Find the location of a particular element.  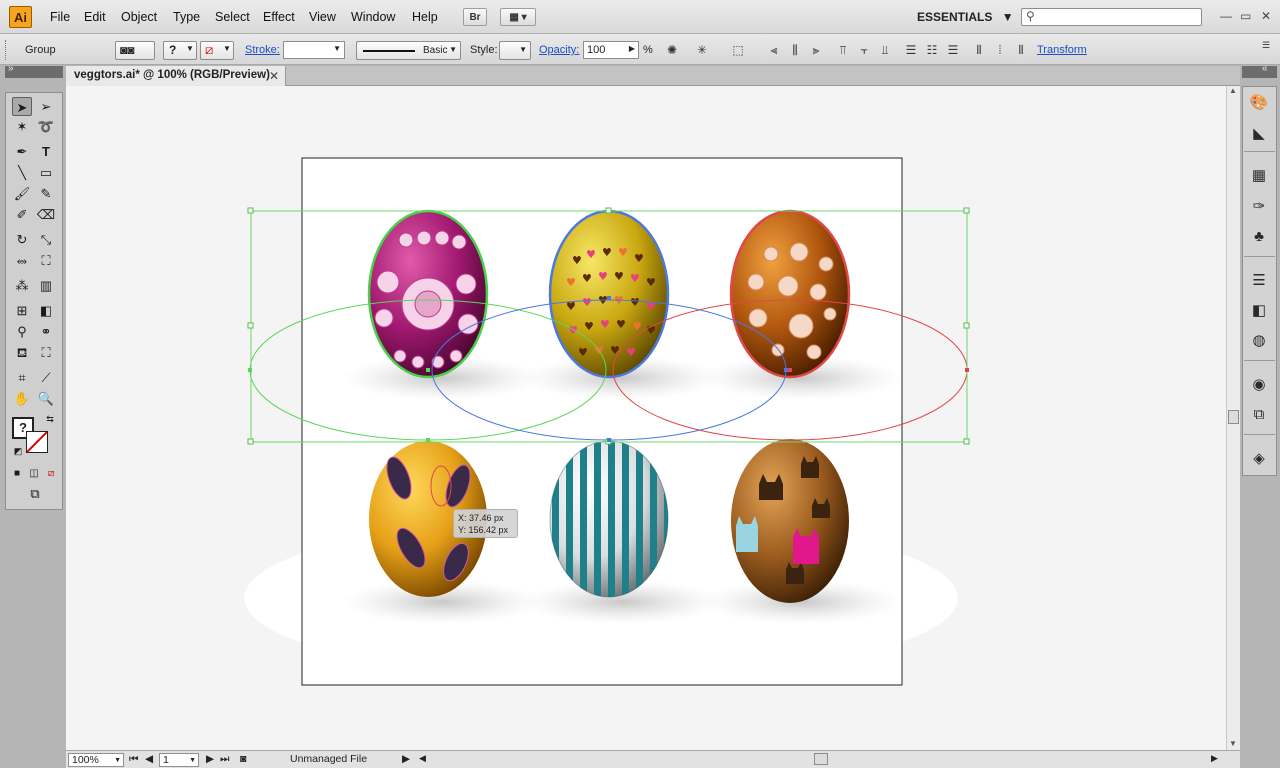

column-graph-tool-icon: ▥ is located at coordinates (46, 285).